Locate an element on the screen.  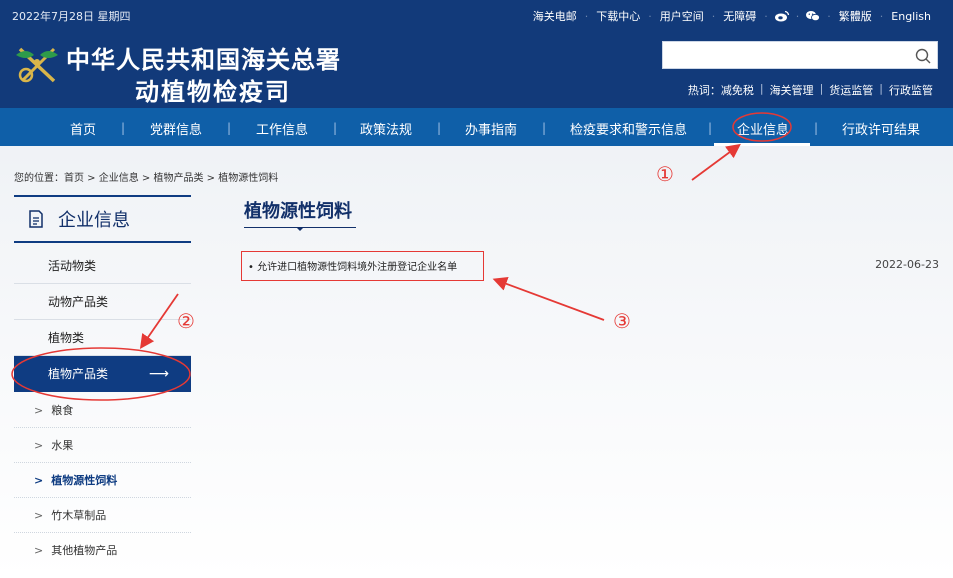
page-title: 植物源性饲料 is located at coordinates (298, 211).